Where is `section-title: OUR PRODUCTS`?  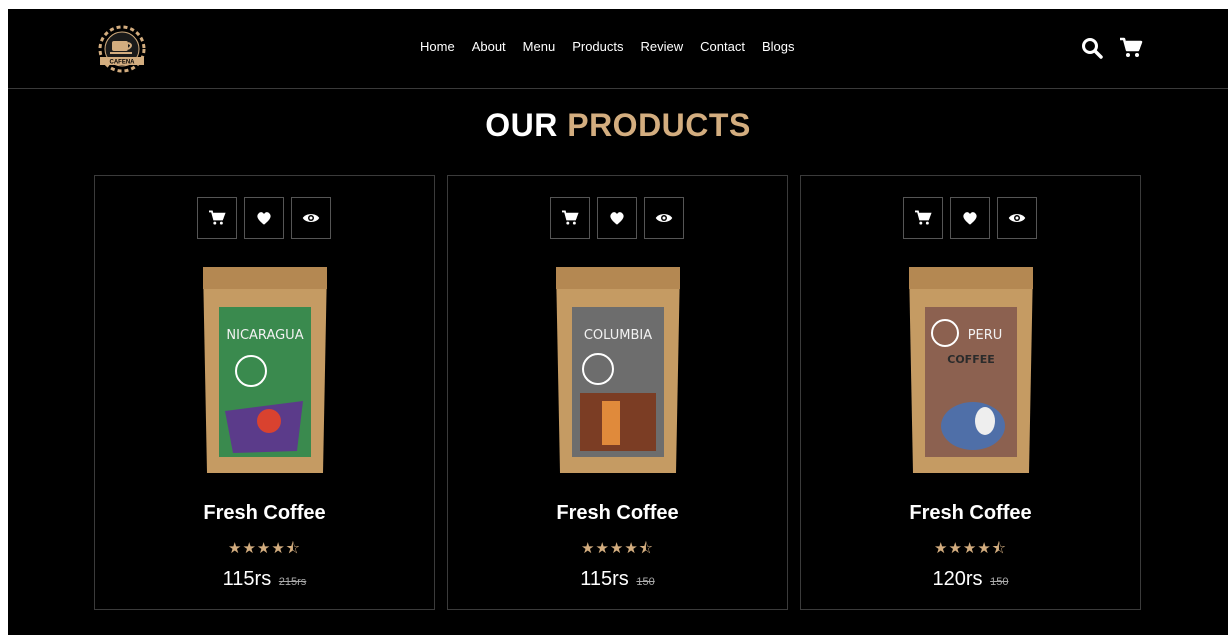 section-title: OUR PRODUCTS is located at coordinates (618, 125).